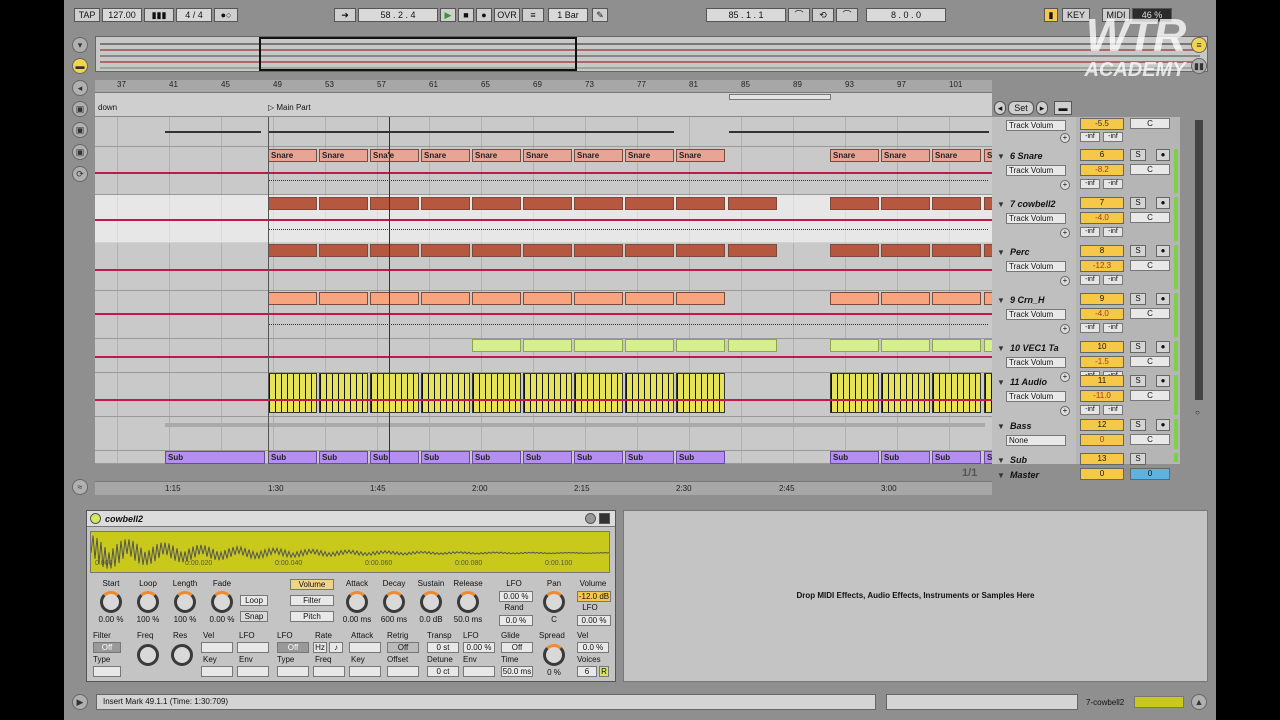 The width and height of the screenshot is (1280, 720). What do you see at coordinates (253, 647) in the screenshot?
I see `lfo-mod-amount` at bounding box center [253, 647].